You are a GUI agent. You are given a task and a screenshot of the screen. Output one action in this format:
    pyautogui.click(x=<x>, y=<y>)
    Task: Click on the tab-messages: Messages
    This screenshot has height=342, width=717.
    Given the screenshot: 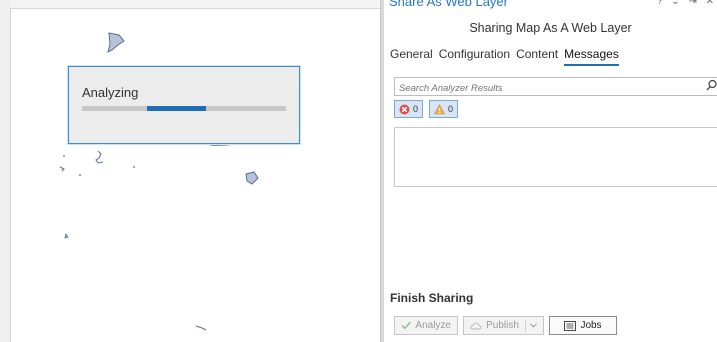 What is the action you would take?
    pyautogui.click(x=591, y=56)
    